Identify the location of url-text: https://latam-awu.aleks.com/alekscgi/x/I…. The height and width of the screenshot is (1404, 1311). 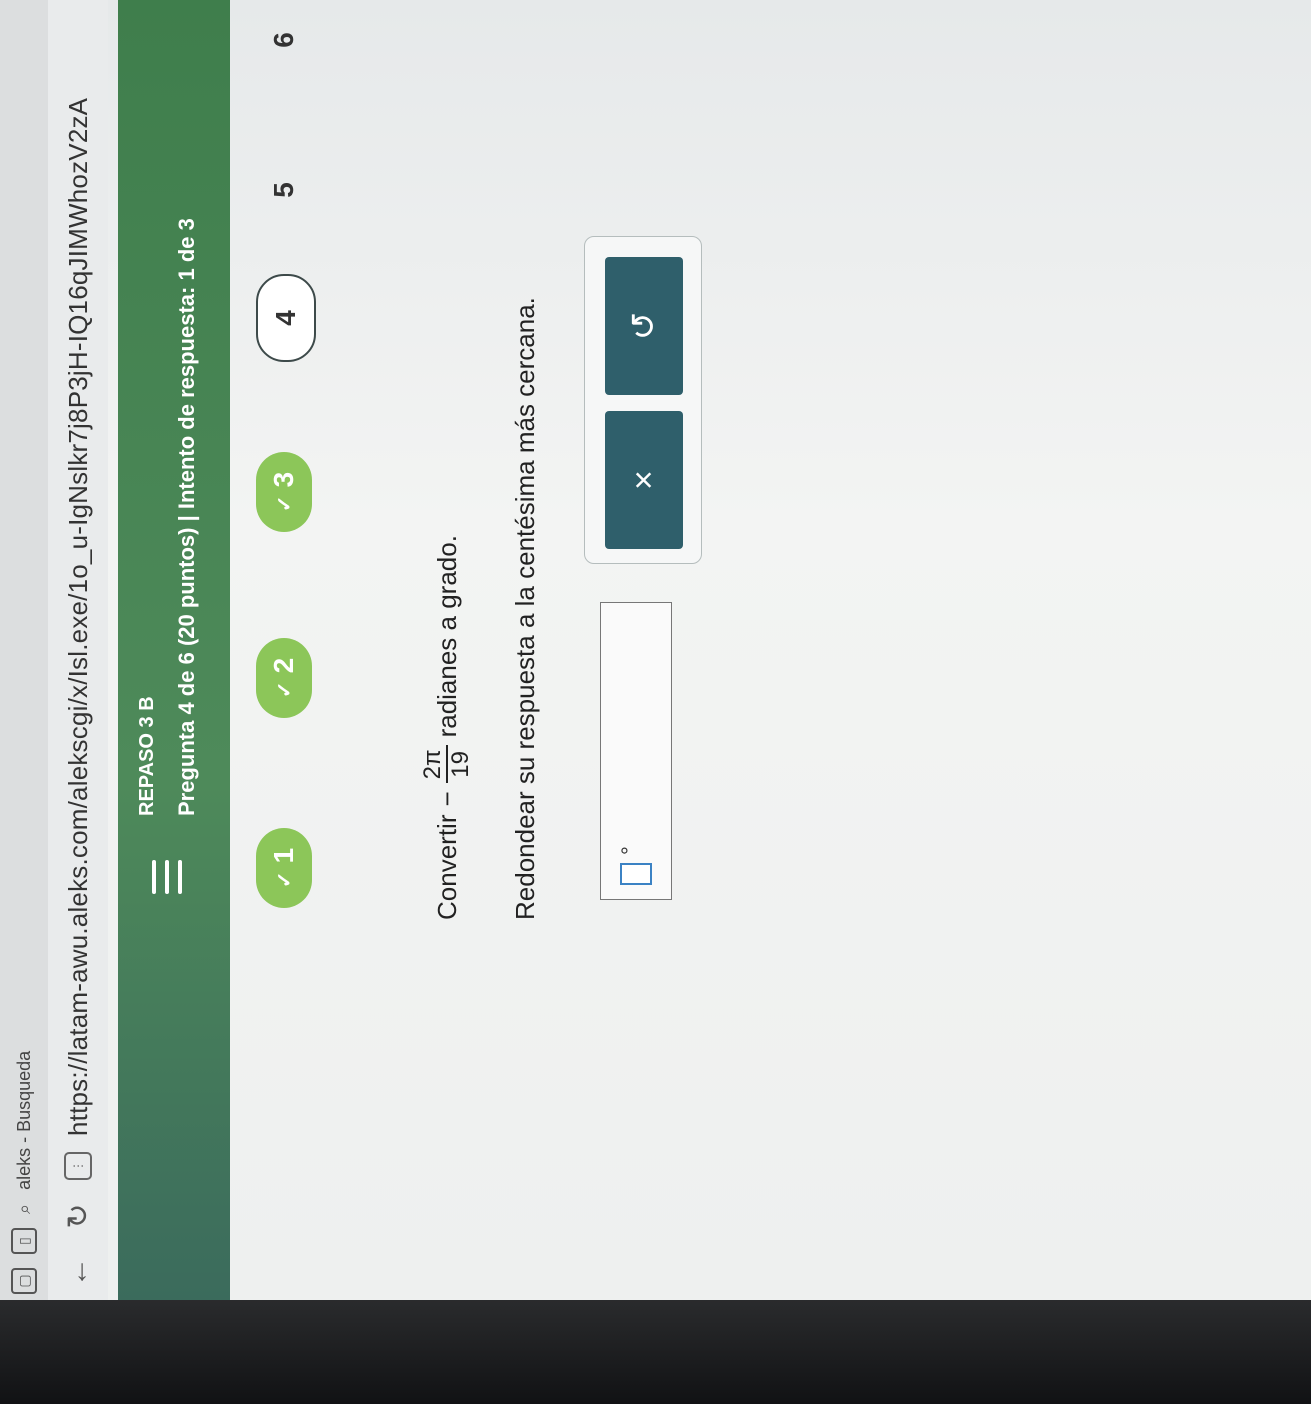
(78, 617).